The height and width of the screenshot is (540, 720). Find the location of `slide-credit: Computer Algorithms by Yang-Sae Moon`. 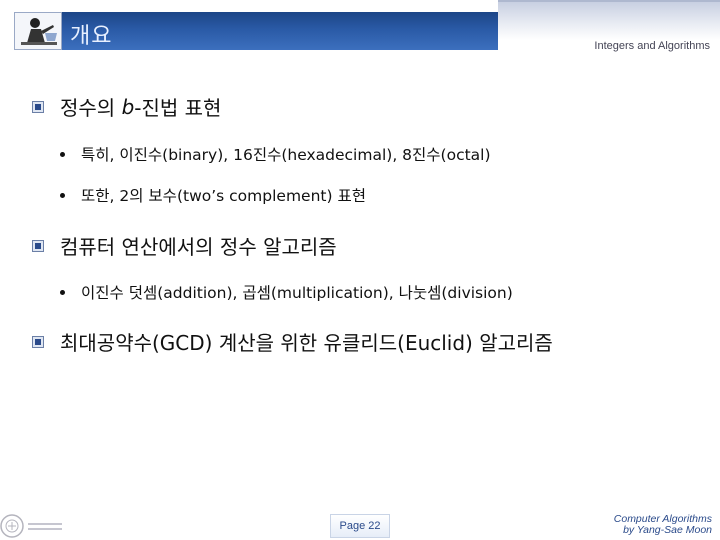

slide-credit: Computer Algorithms by Yang-Sae Moon is located at coordinates (663, 525).